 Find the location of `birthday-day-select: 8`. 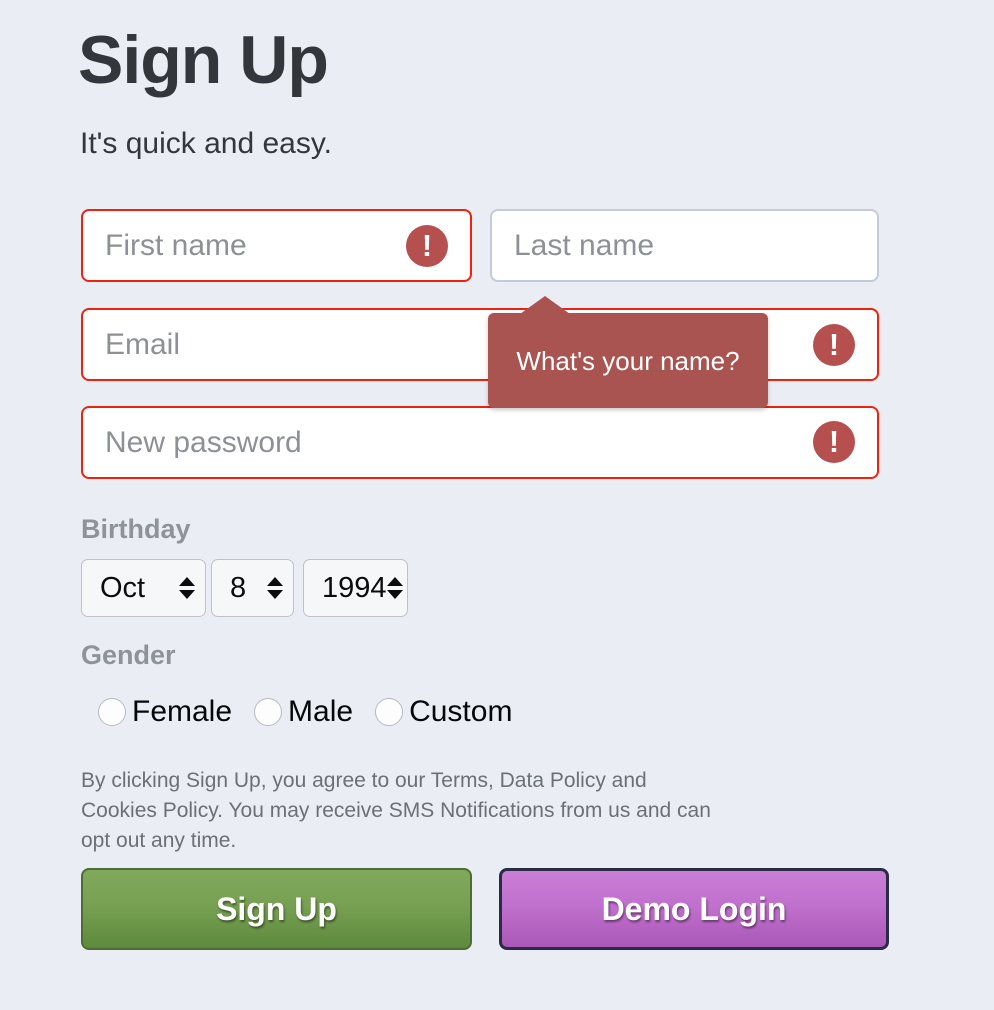

birthday-day-select: 8 is located at coordinates (252, 588).